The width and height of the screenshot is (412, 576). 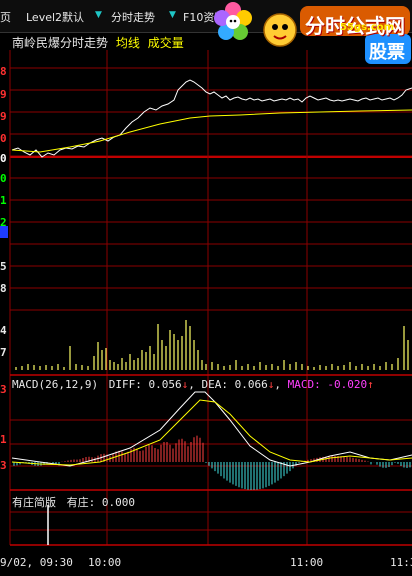 What do you see at coordinates (165, 43) in the screenshot?
I see `volume-legend: 成交量` at bounding box center [165, 43].